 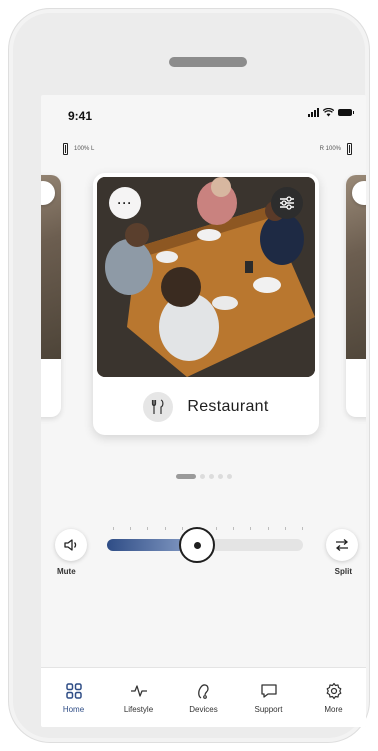 I want to click on program-label-row: Restaurant, so click(x=206, y=407).